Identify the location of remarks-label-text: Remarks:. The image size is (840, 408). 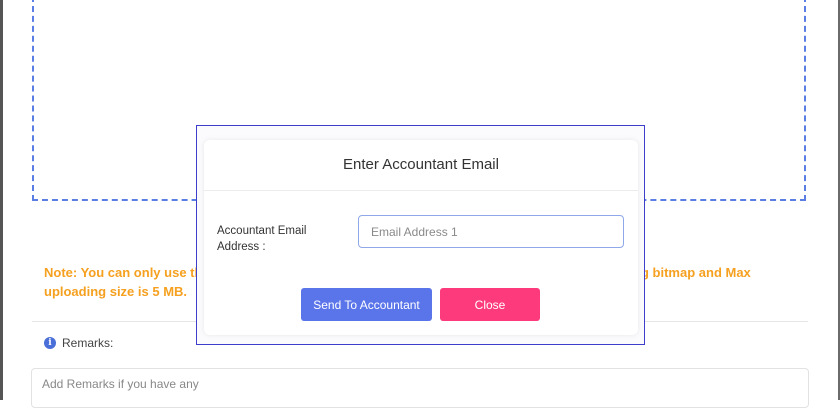
(88, 343).